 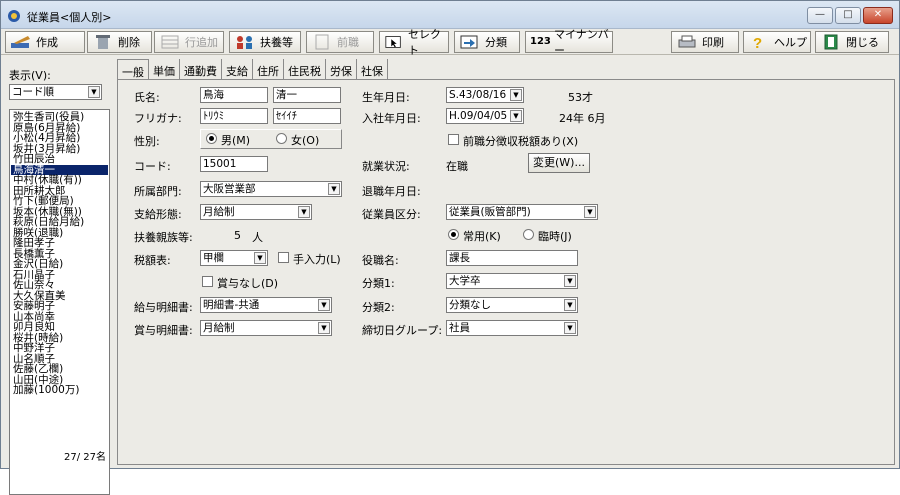 I want to click on help-button: ? ヘルプ, so click(x=777, y=42).